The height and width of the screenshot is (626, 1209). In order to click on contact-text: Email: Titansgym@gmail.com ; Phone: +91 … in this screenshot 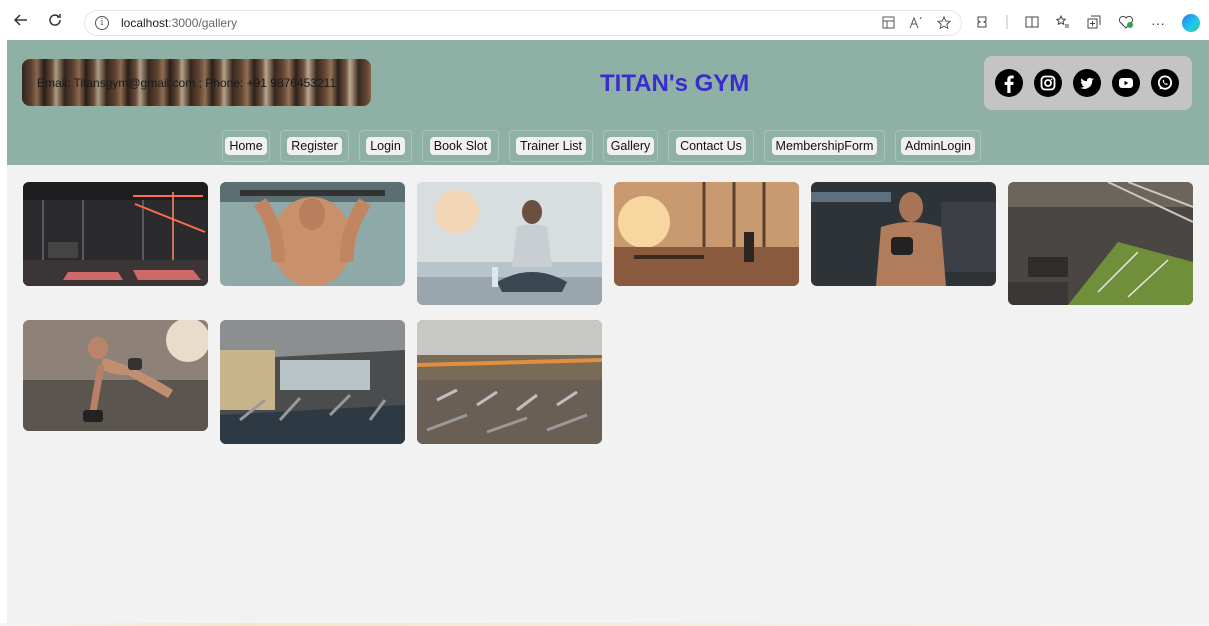, I will do `click(187, 82)`.